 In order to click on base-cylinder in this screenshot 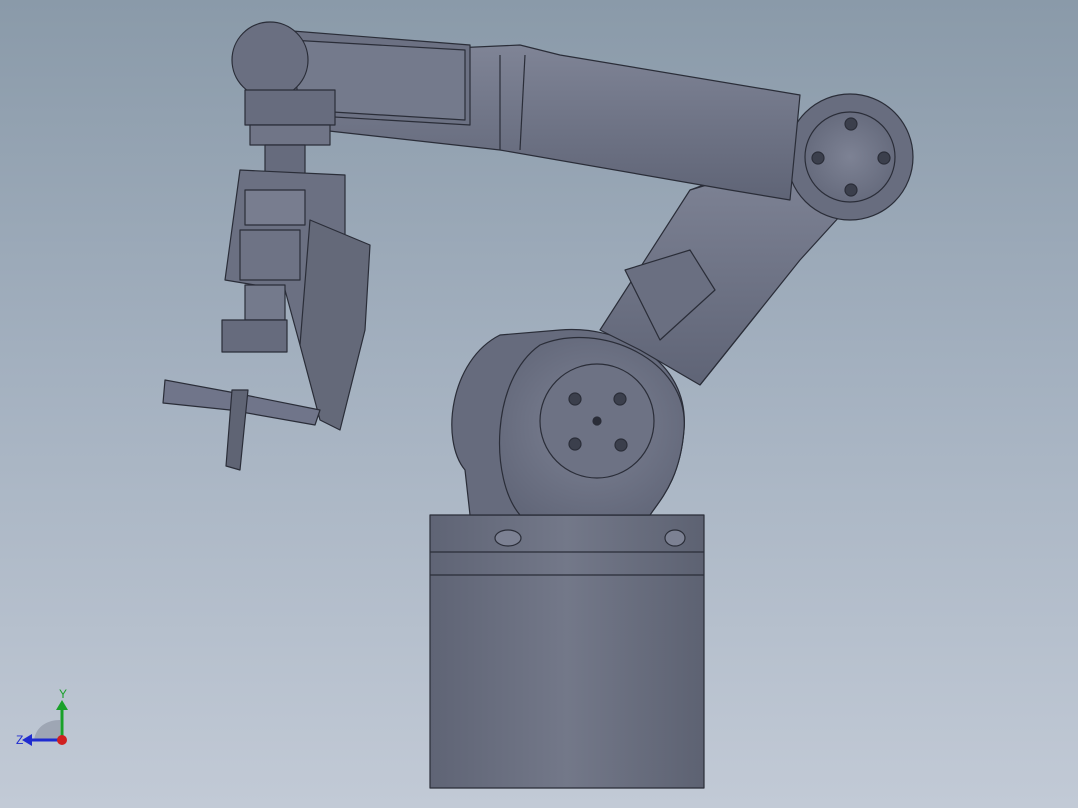, I will do `click(567, 651)`.